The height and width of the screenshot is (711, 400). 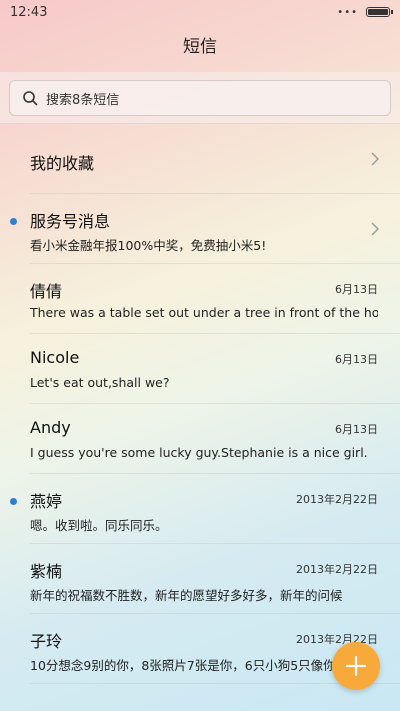 I want to click on compose-button, so click(x=356, y=666).